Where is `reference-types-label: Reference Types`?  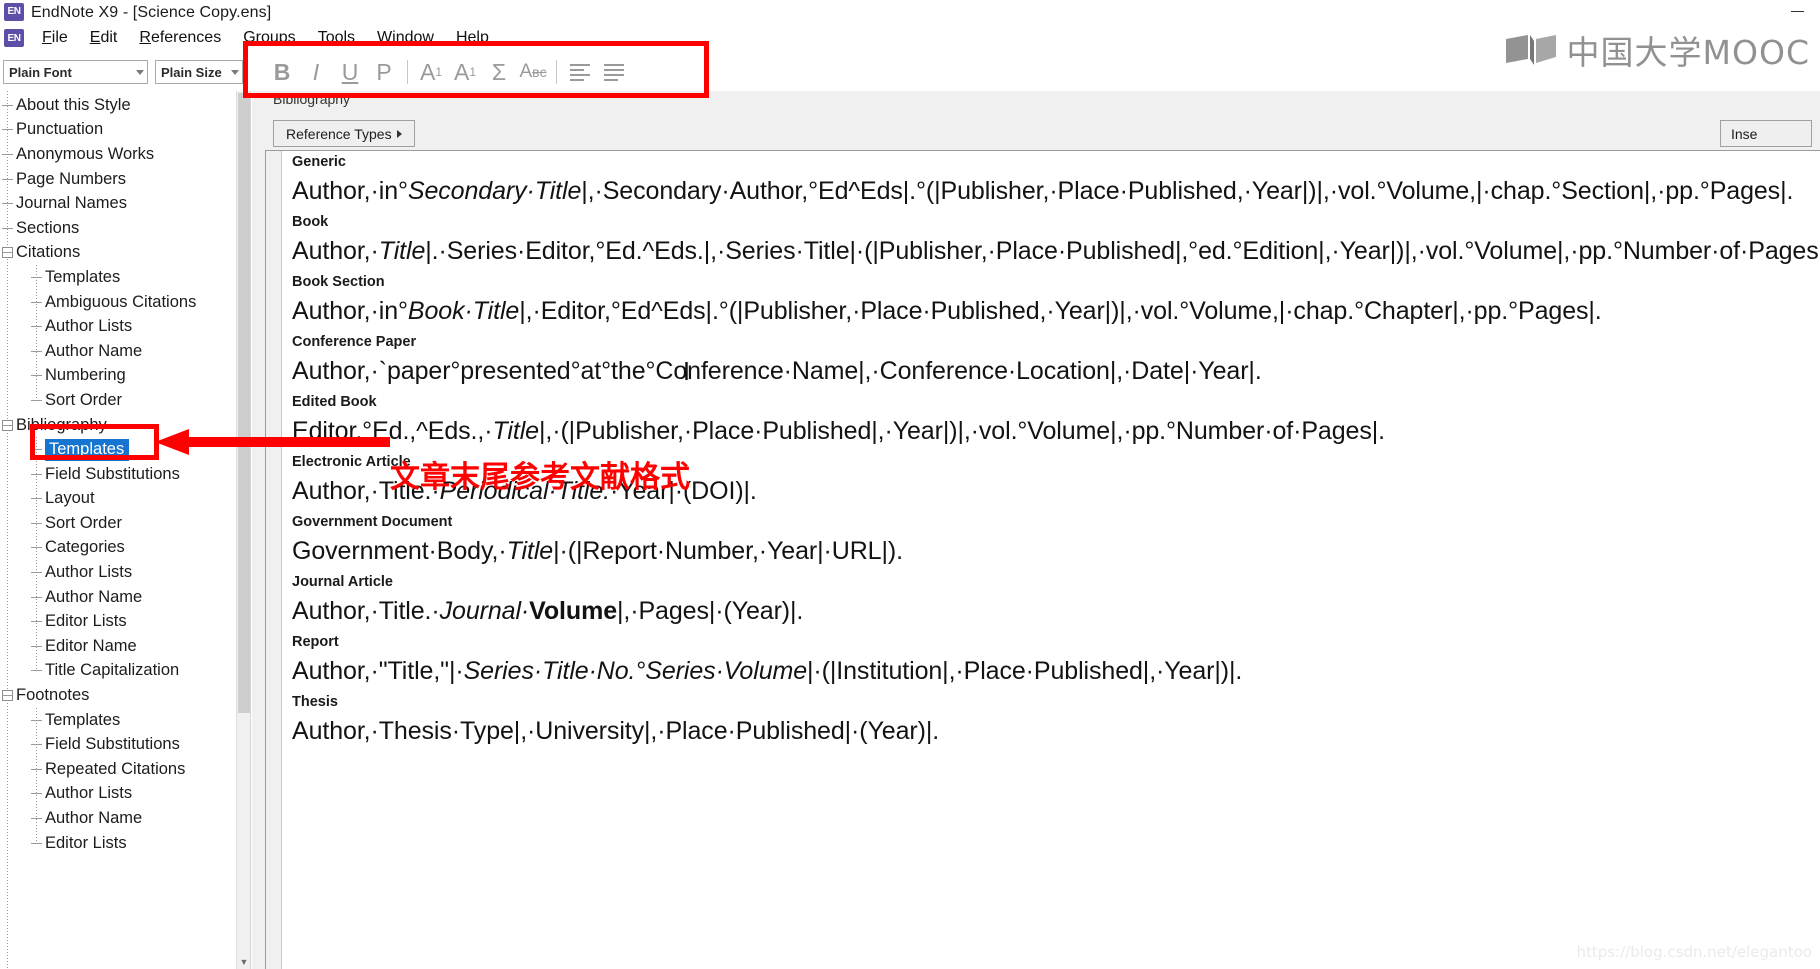 reference-types-label: Reference Types is located at coordinates (339, 133).